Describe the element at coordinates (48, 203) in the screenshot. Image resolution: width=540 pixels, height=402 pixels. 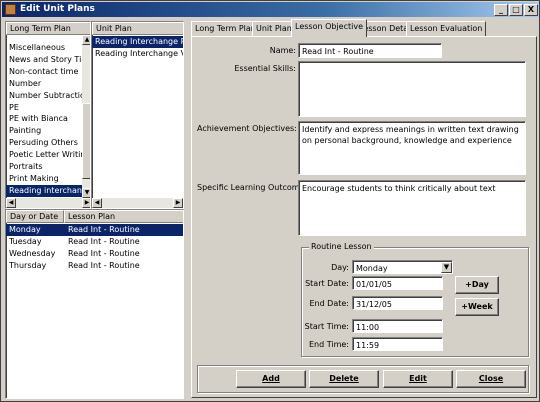
I see `ltp-horizontal-scrollbar: ◀ ▶` at that location.